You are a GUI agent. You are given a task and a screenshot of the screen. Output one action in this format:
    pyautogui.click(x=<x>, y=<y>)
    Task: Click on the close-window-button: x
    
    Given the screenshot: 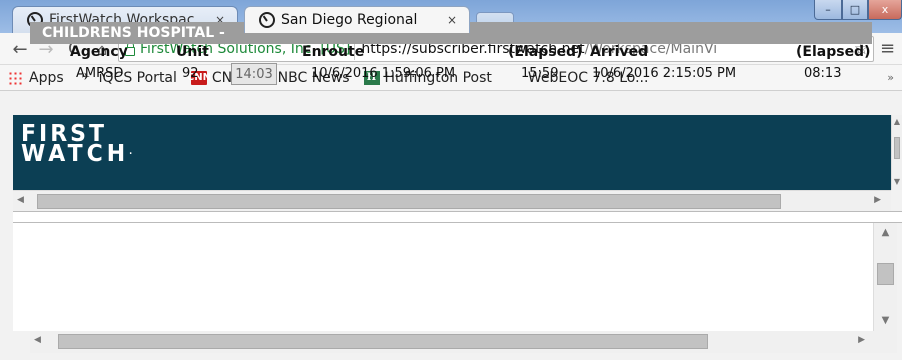 What is the action you would take?
    pyautogui.click(x=885, y=10)
    